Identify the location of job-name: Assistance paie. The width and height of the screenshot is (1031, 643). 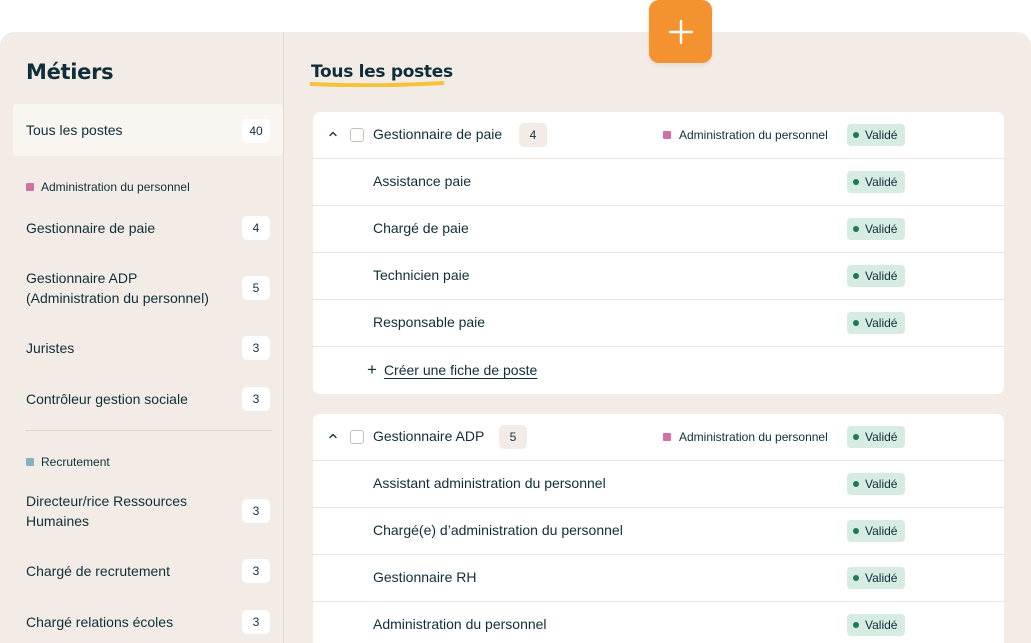
(422, 181).